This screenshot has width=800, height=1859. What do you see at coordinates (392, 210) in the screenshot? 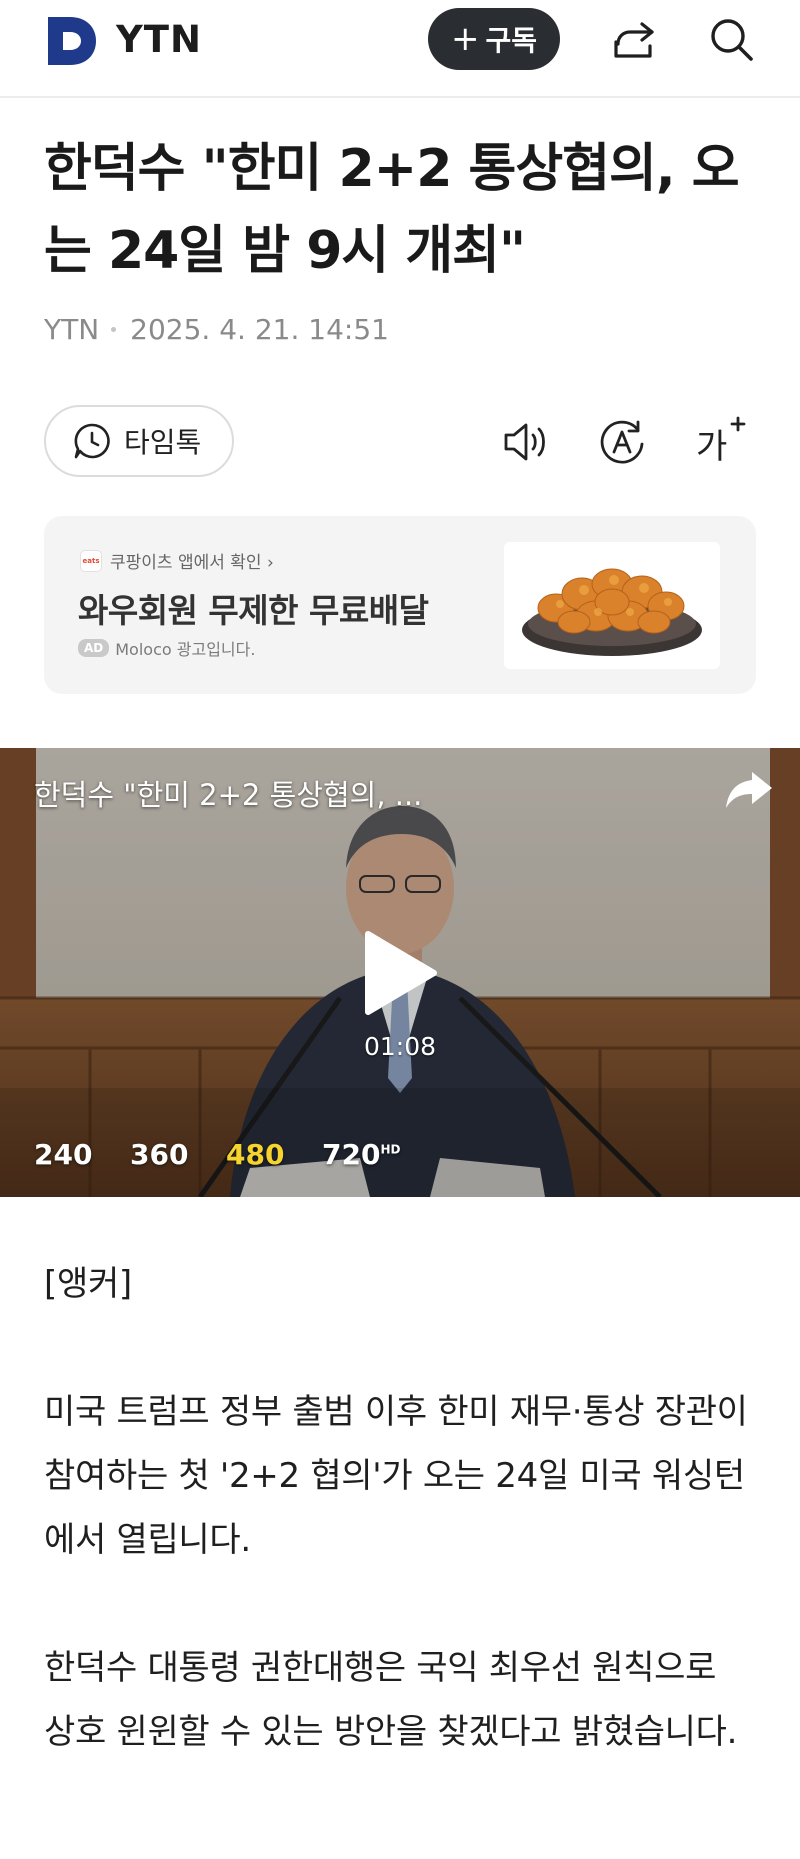
I see `article-headline: 한덕수 "한미 2+2 통상협의, 오는 24일 밤 9시 개최"` at bounding box center [392, 210].